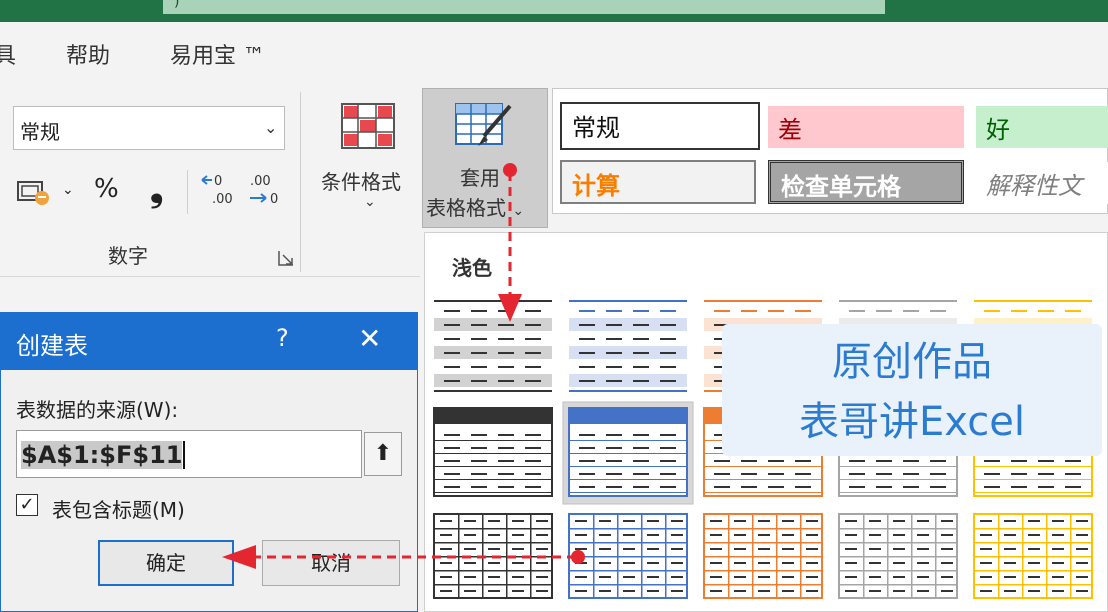 Image resolution: width=1108 pixels, height=612 pixels. What do you see at coordinates (403, 557) in the screenshot?
I see `arrow-left-annotation` at bounding box center [403, 557].